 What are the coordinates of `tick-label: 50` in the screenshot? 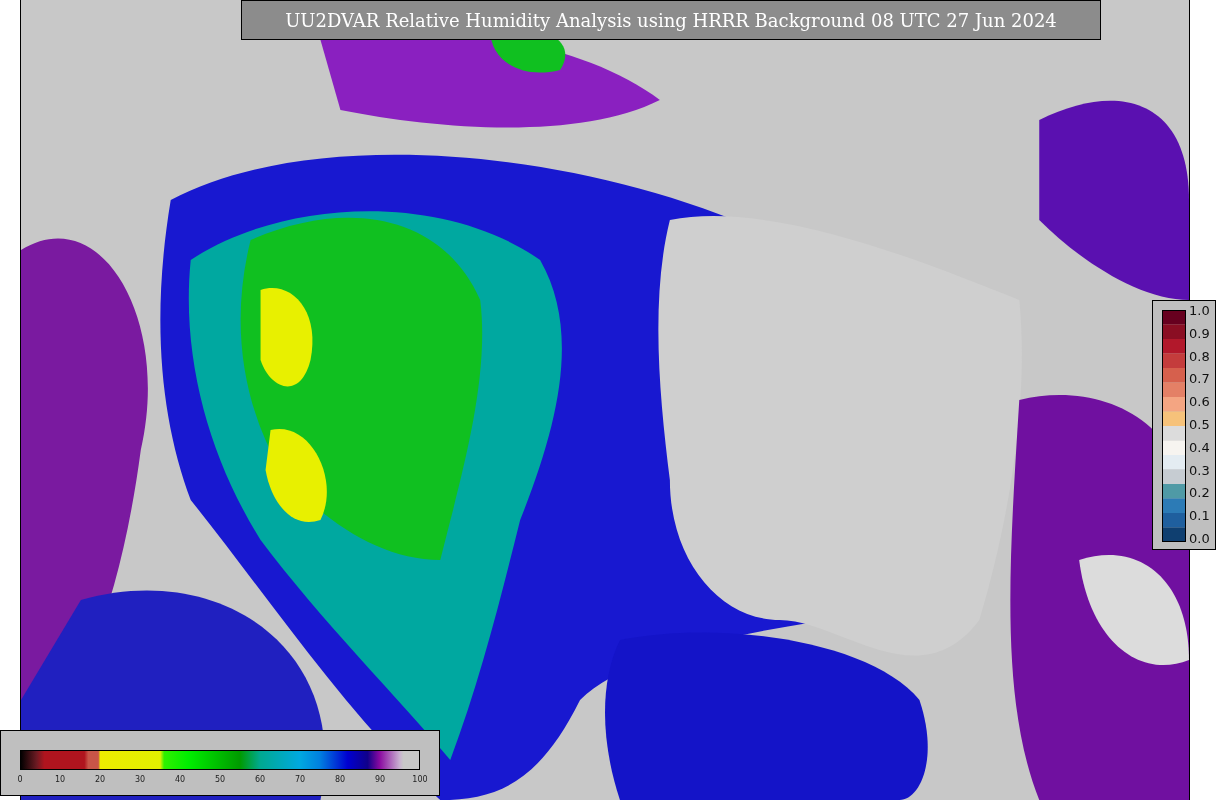 It's located at (220, 779).